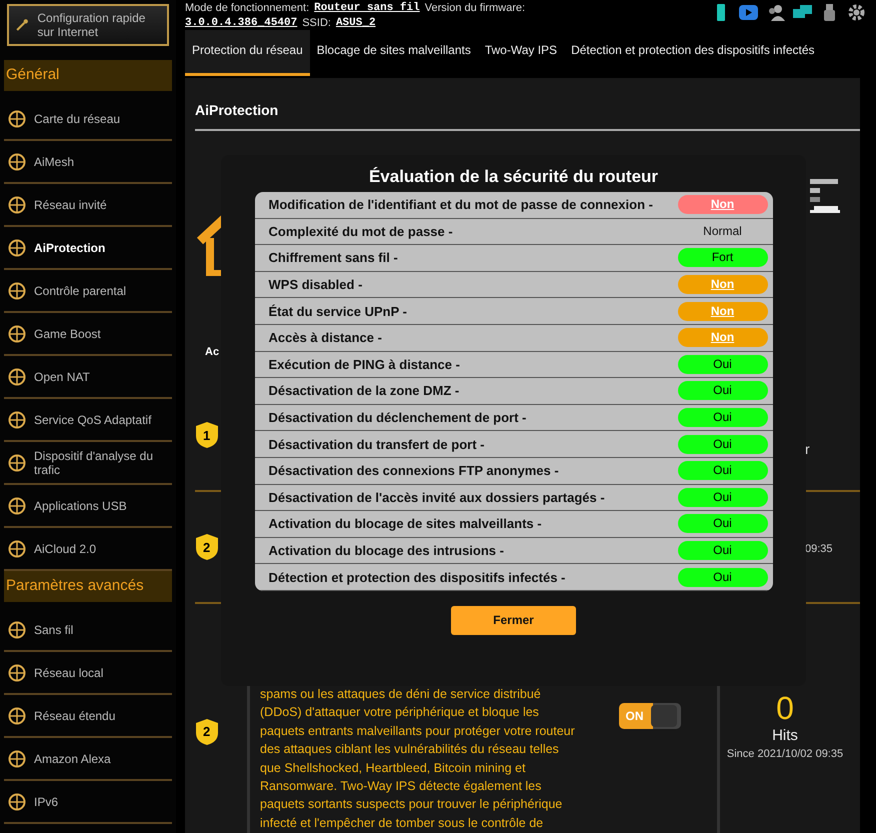  I want to click on sidebar-item: Réseau local, so click(88, 673).